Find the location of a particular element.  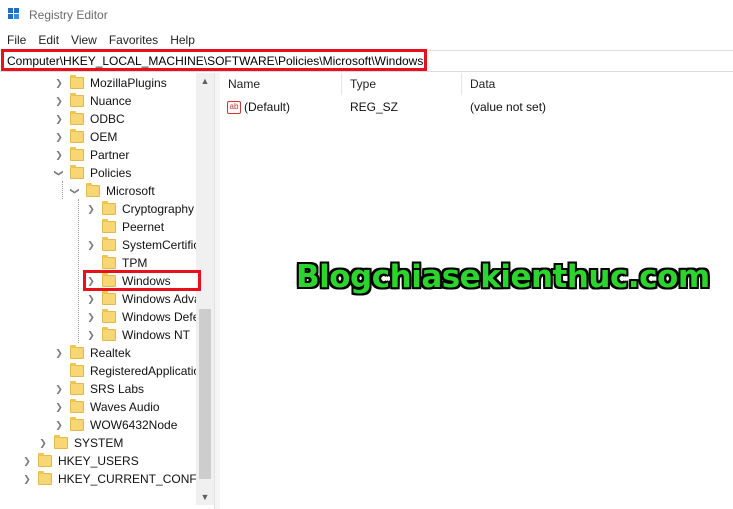

tree-item-oem: ❯ OEM is located at coordinates (85, 137).